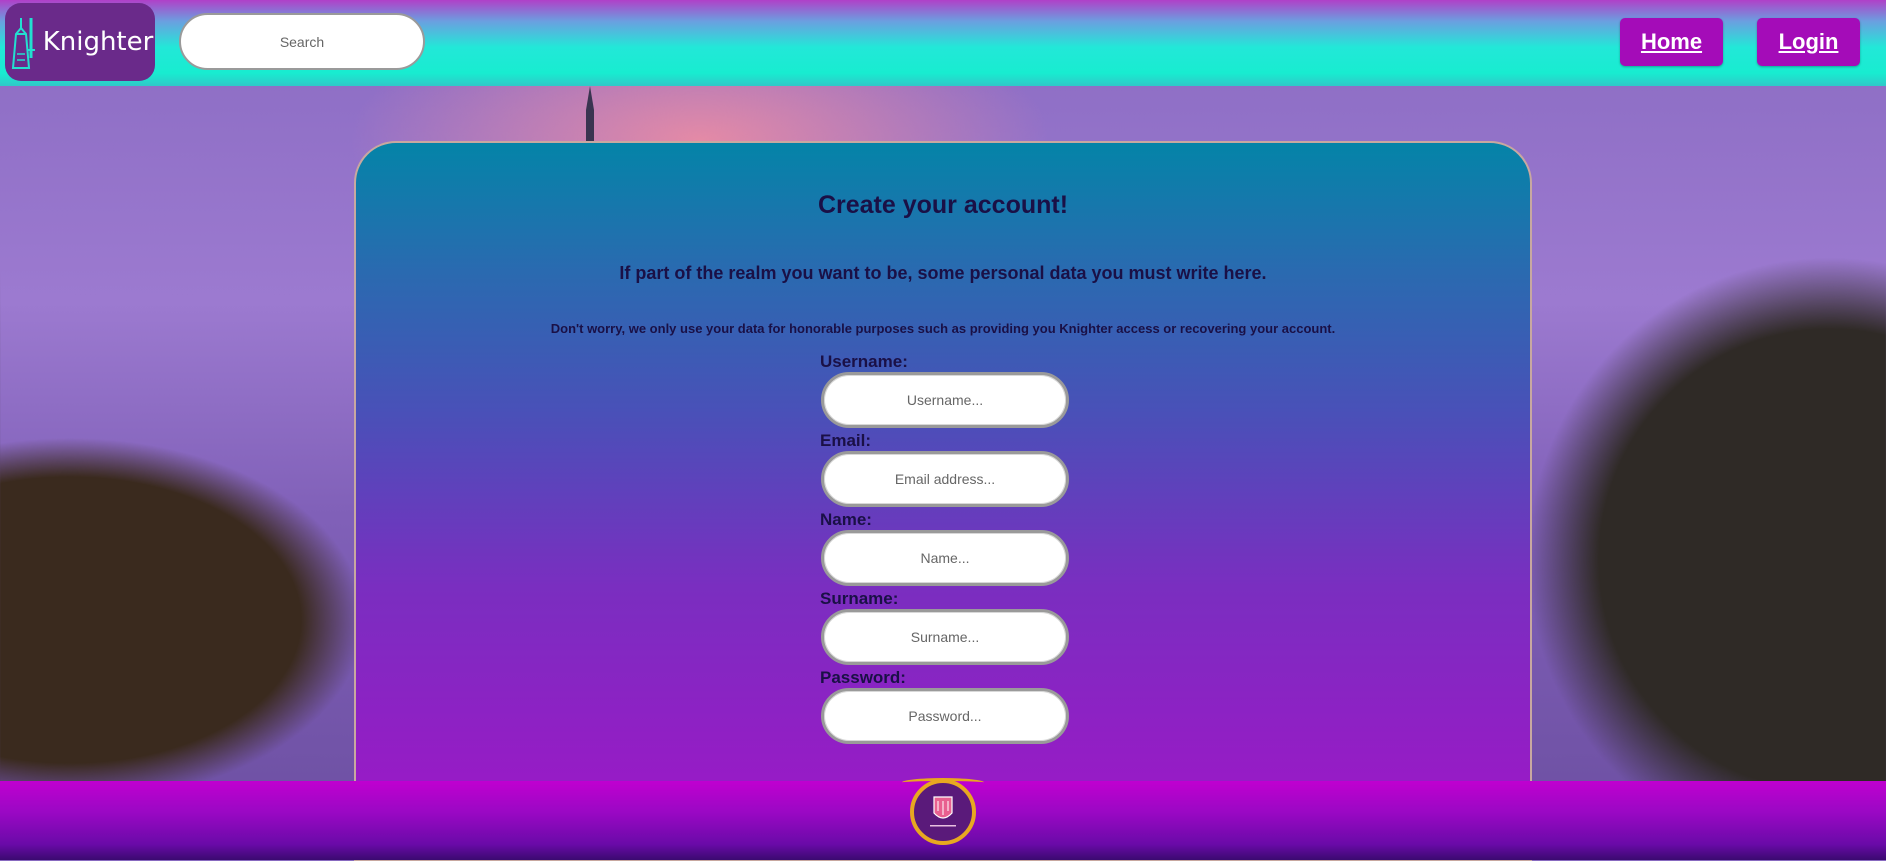 The width and height of the screenshot is (1886, 861). What do you see at coordinates (945, 400) in the screenshot?
I see `username-field` at bounding box center [945, 400].